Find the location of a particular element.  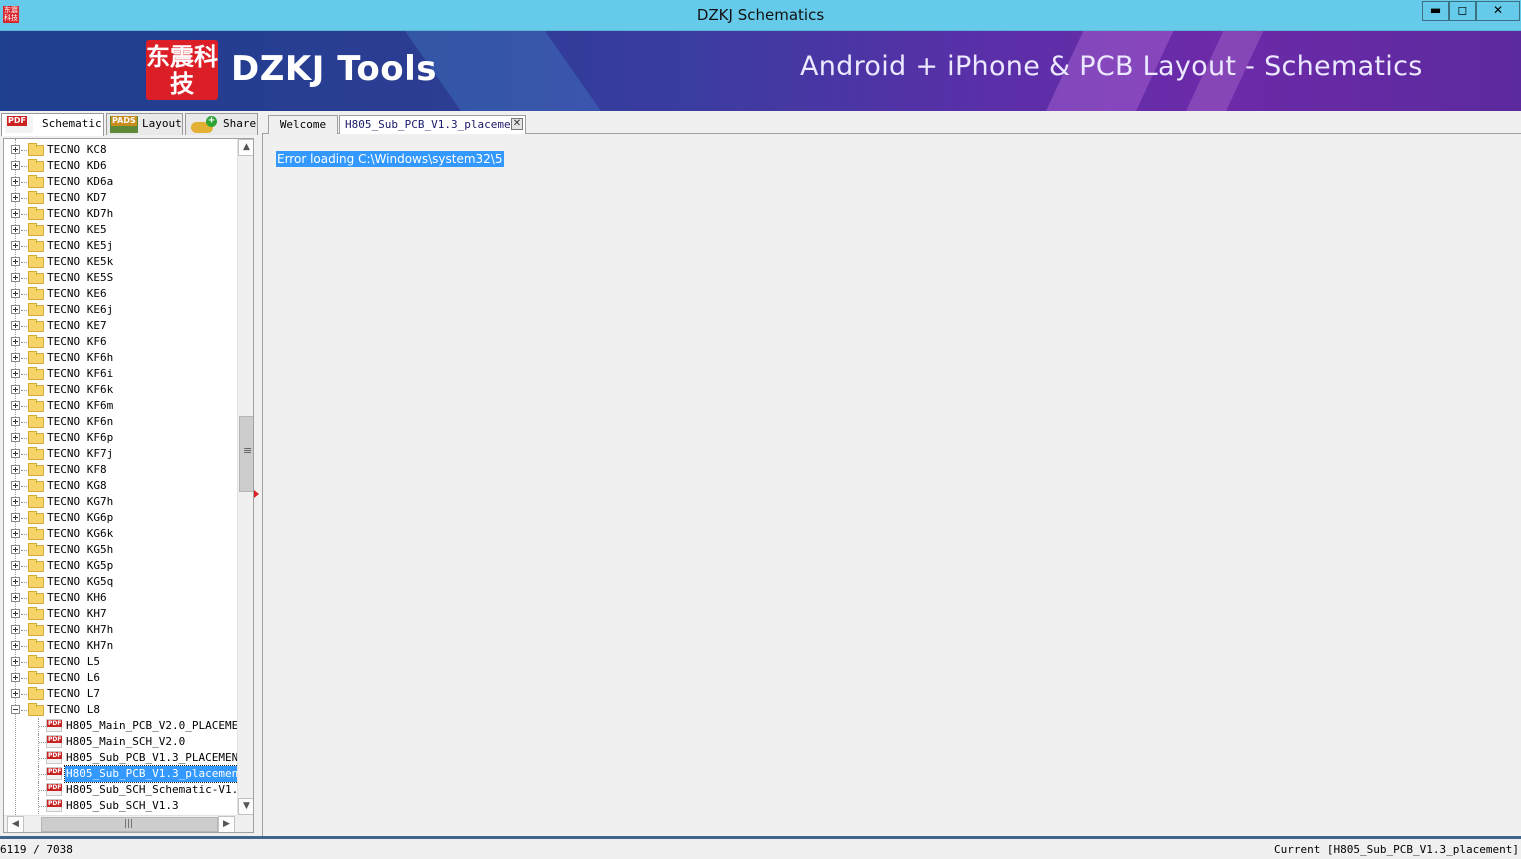

scroll-up-button: ▲ is located at coordinates (245, 147).